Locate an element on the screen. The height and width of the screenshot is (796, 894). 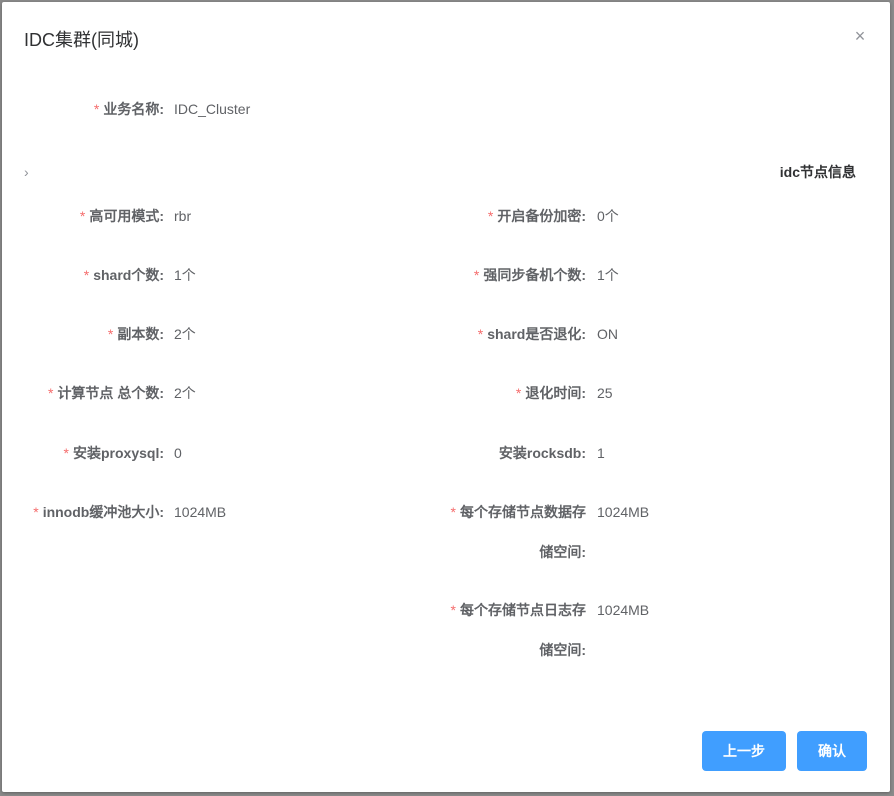
compute-node-count-value: 2个 is located at coordinates (185, 393).